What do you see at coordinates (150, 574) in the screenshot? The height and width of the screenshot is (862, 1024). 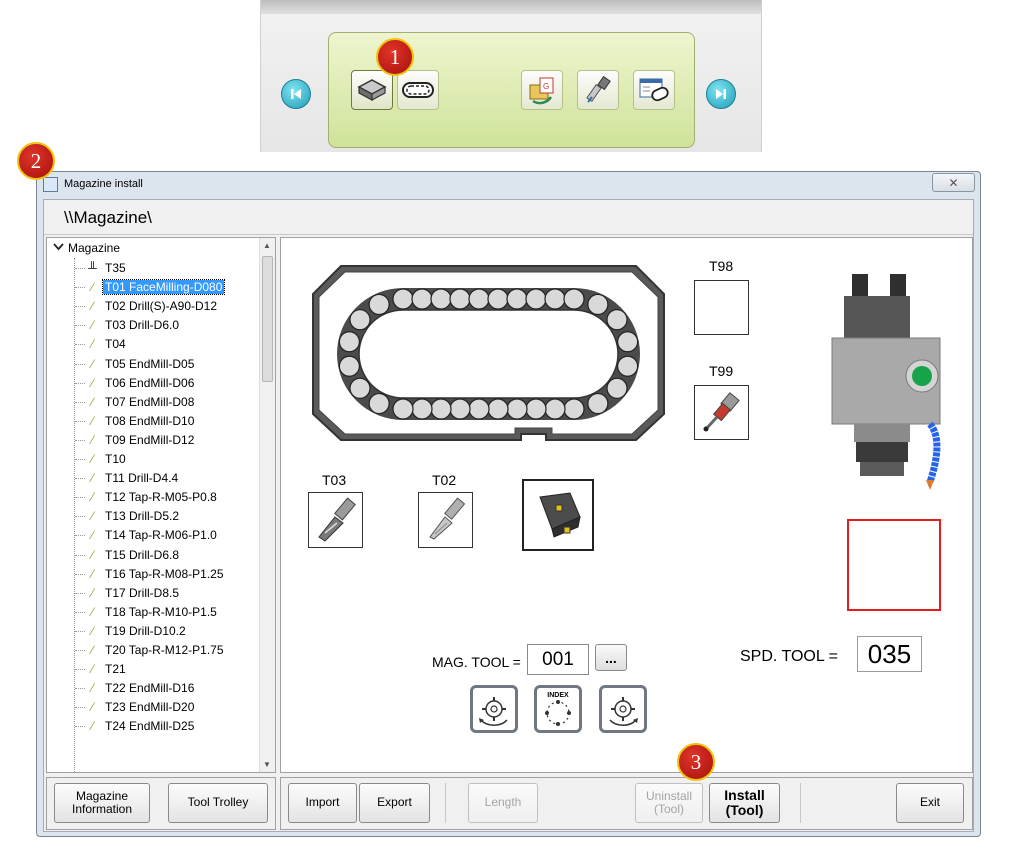 I see `tree-item: ⁄ T16 Tap-R-M08-P1.25` at bounding box center [150, 574].